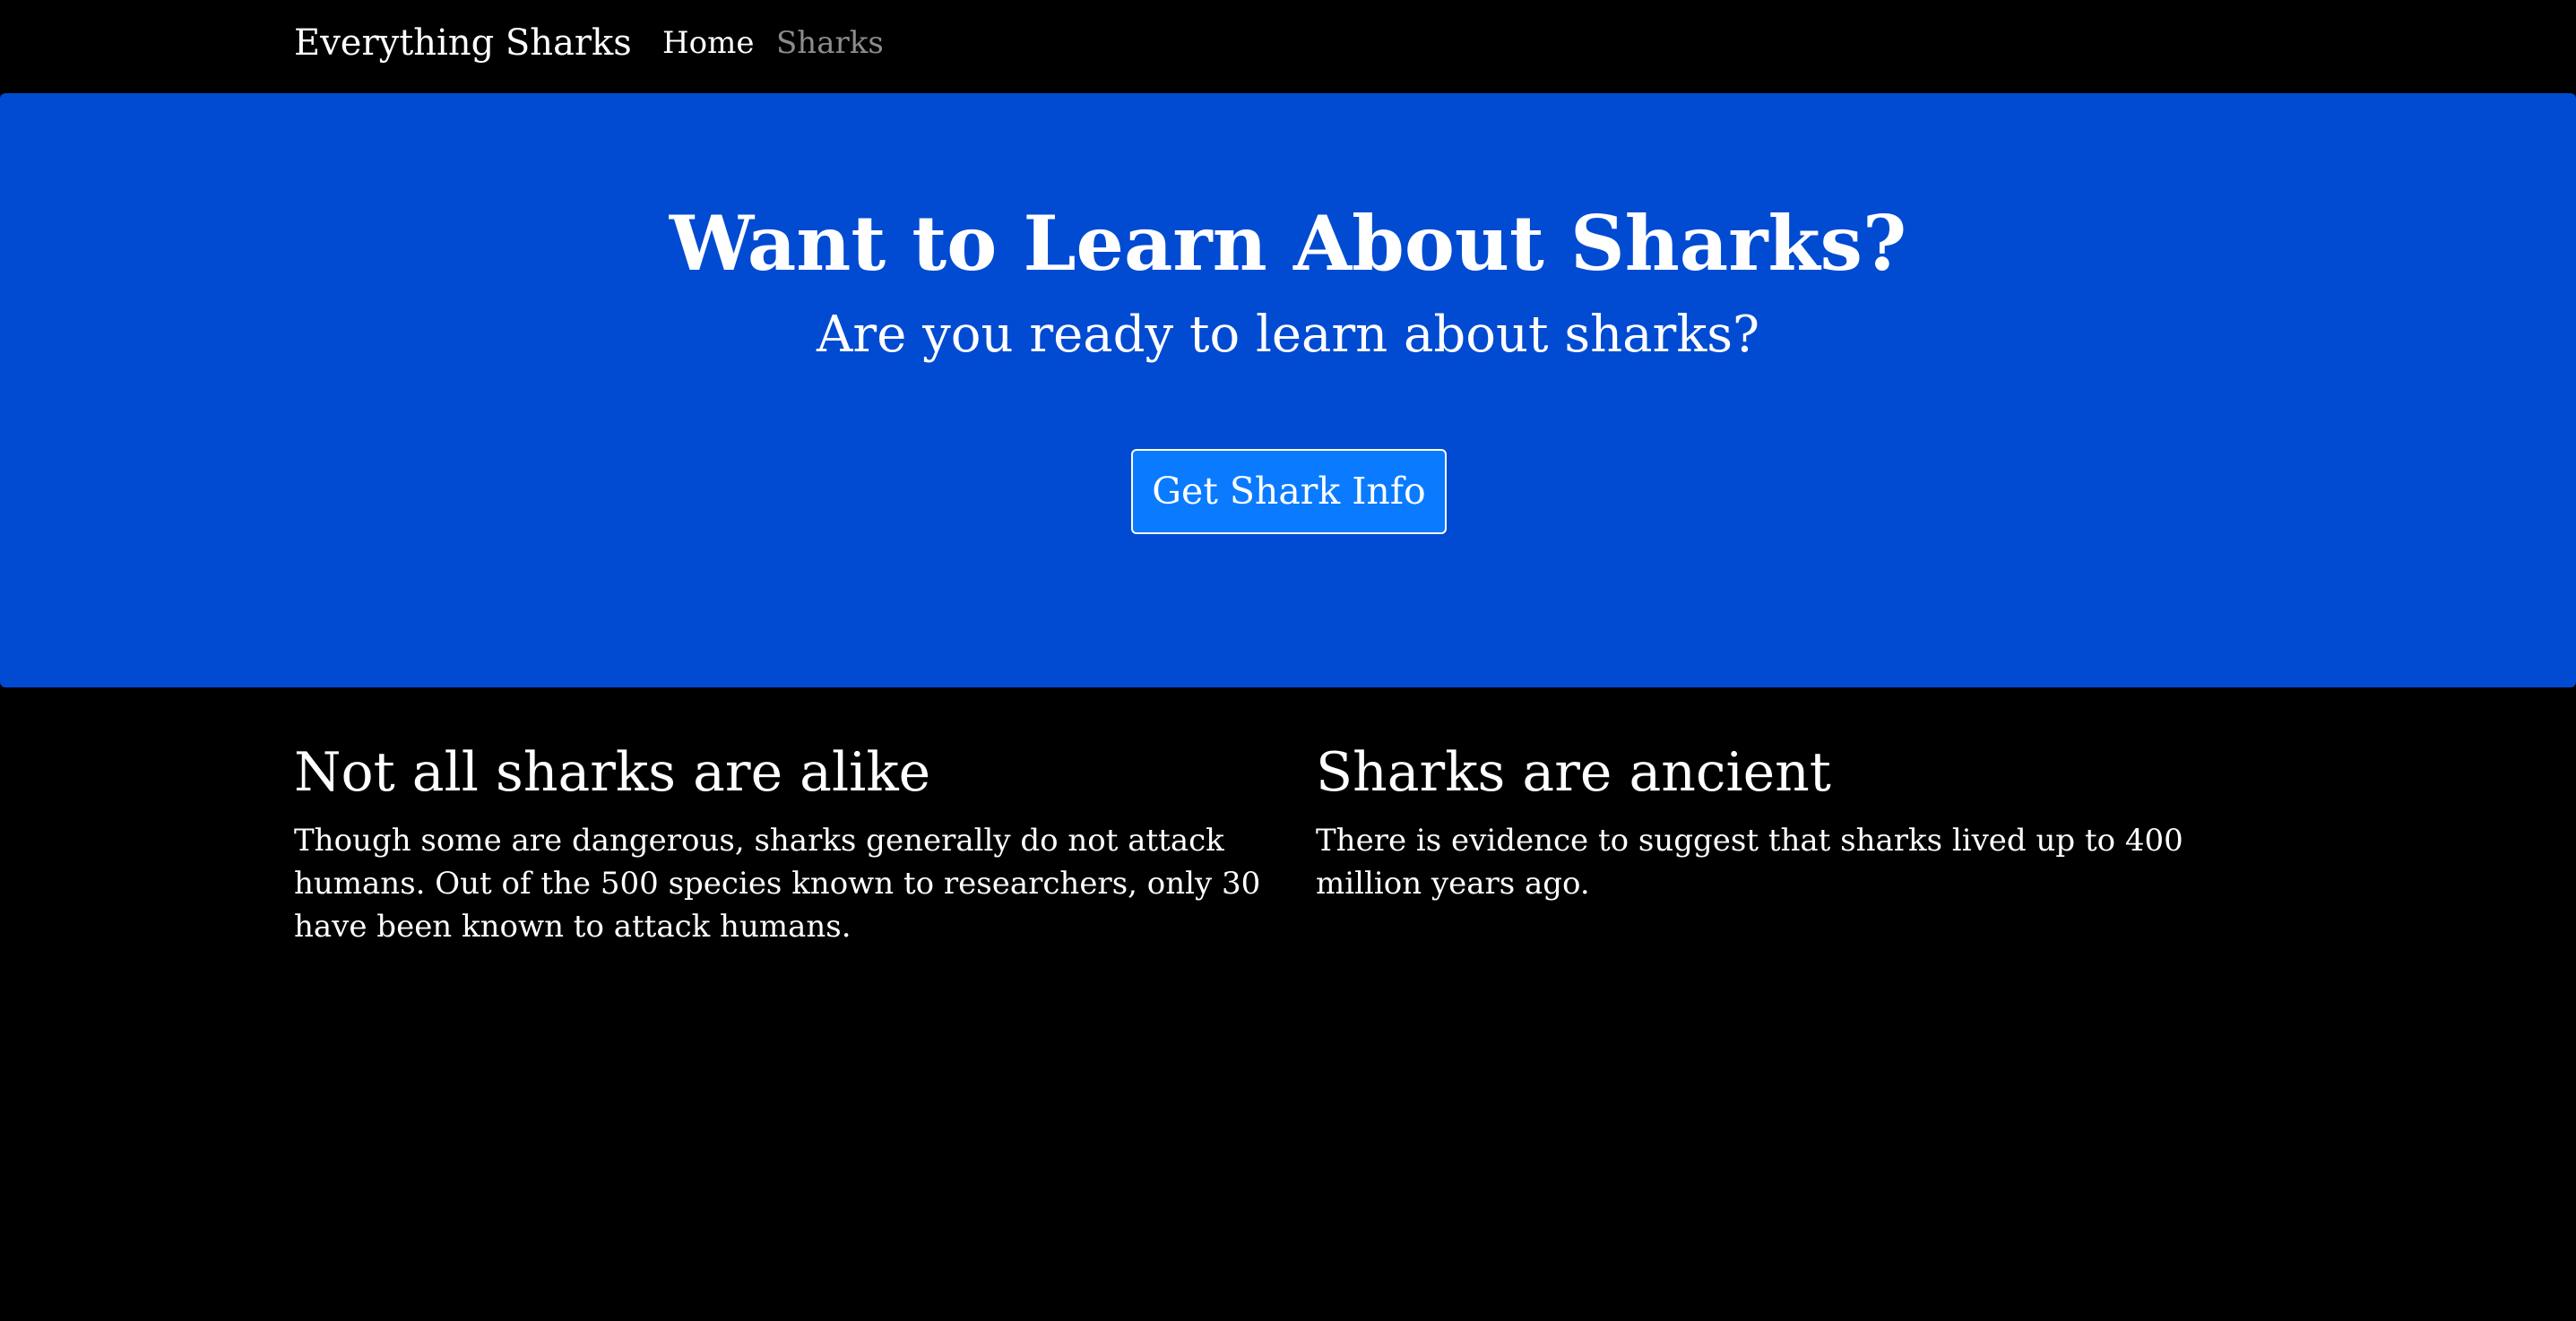 Image resolution: width=2576 pixels, height=1321 pixels. Describe the element at coordinates (830, 43) in the screenshot. I see `nav-link-sharks: Sharks` at that location.